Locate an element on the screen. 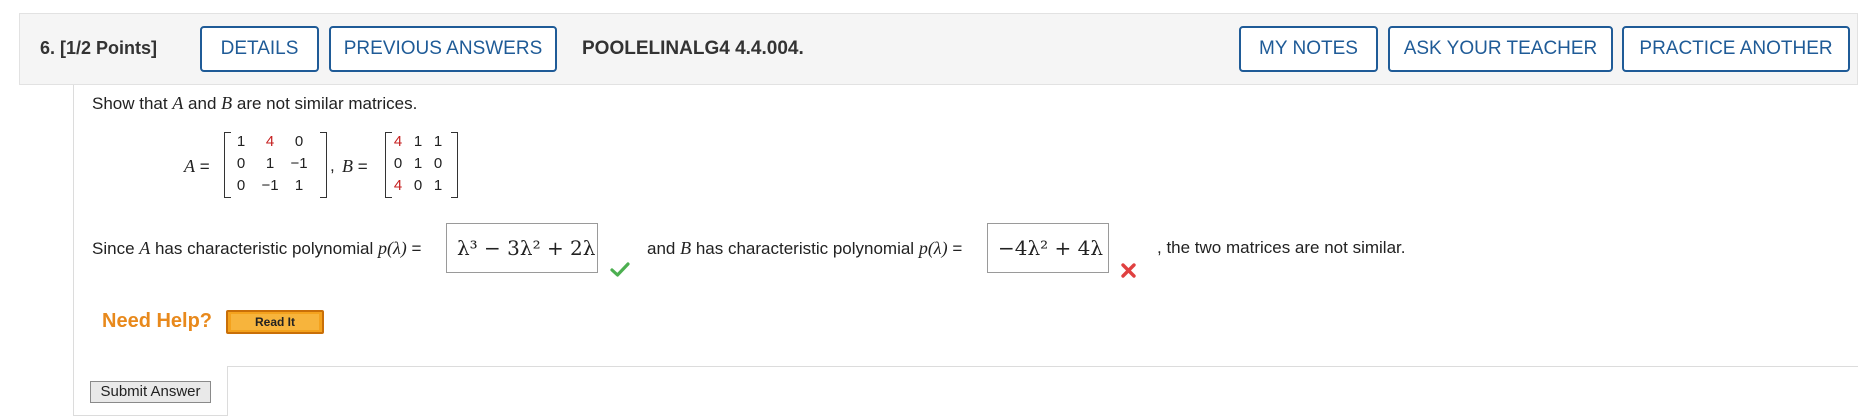  answer-a-value: λ³ − 3λ² + 2λ is located at coordinates (526, 248).